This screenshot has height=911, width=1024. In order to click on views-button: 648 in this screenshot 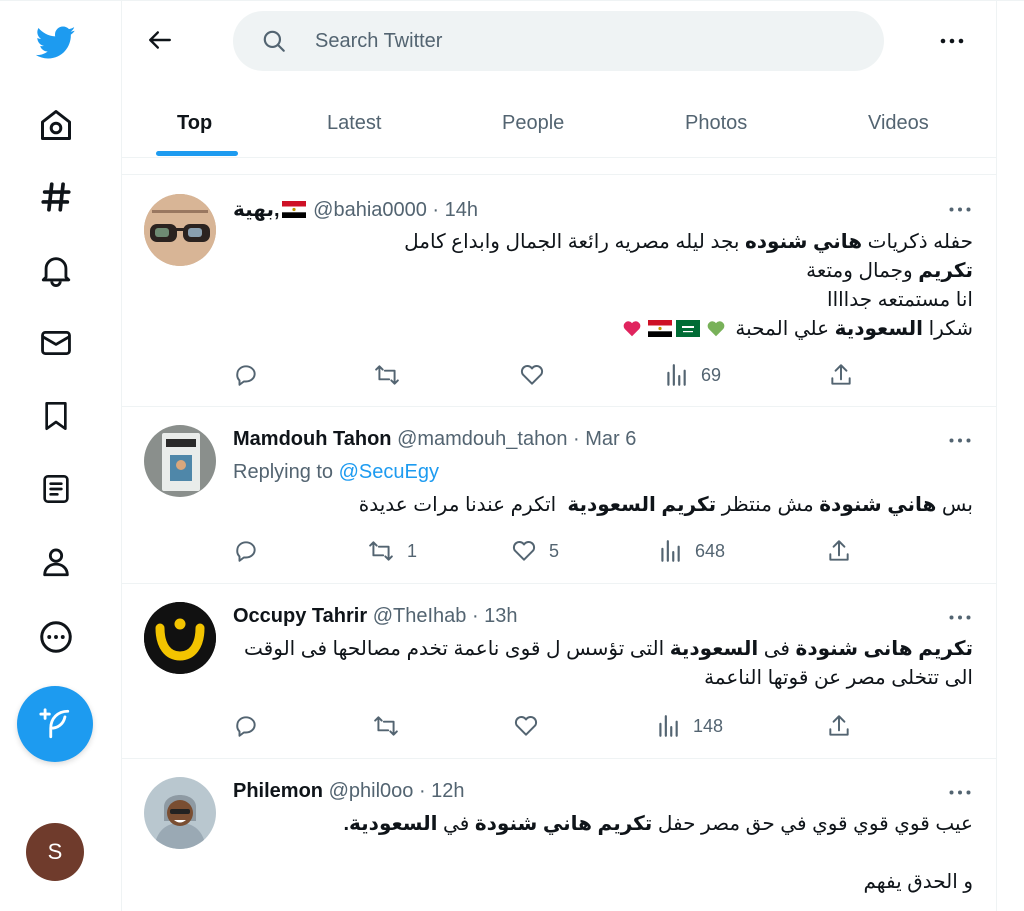, I will do `click(691, 551)`.